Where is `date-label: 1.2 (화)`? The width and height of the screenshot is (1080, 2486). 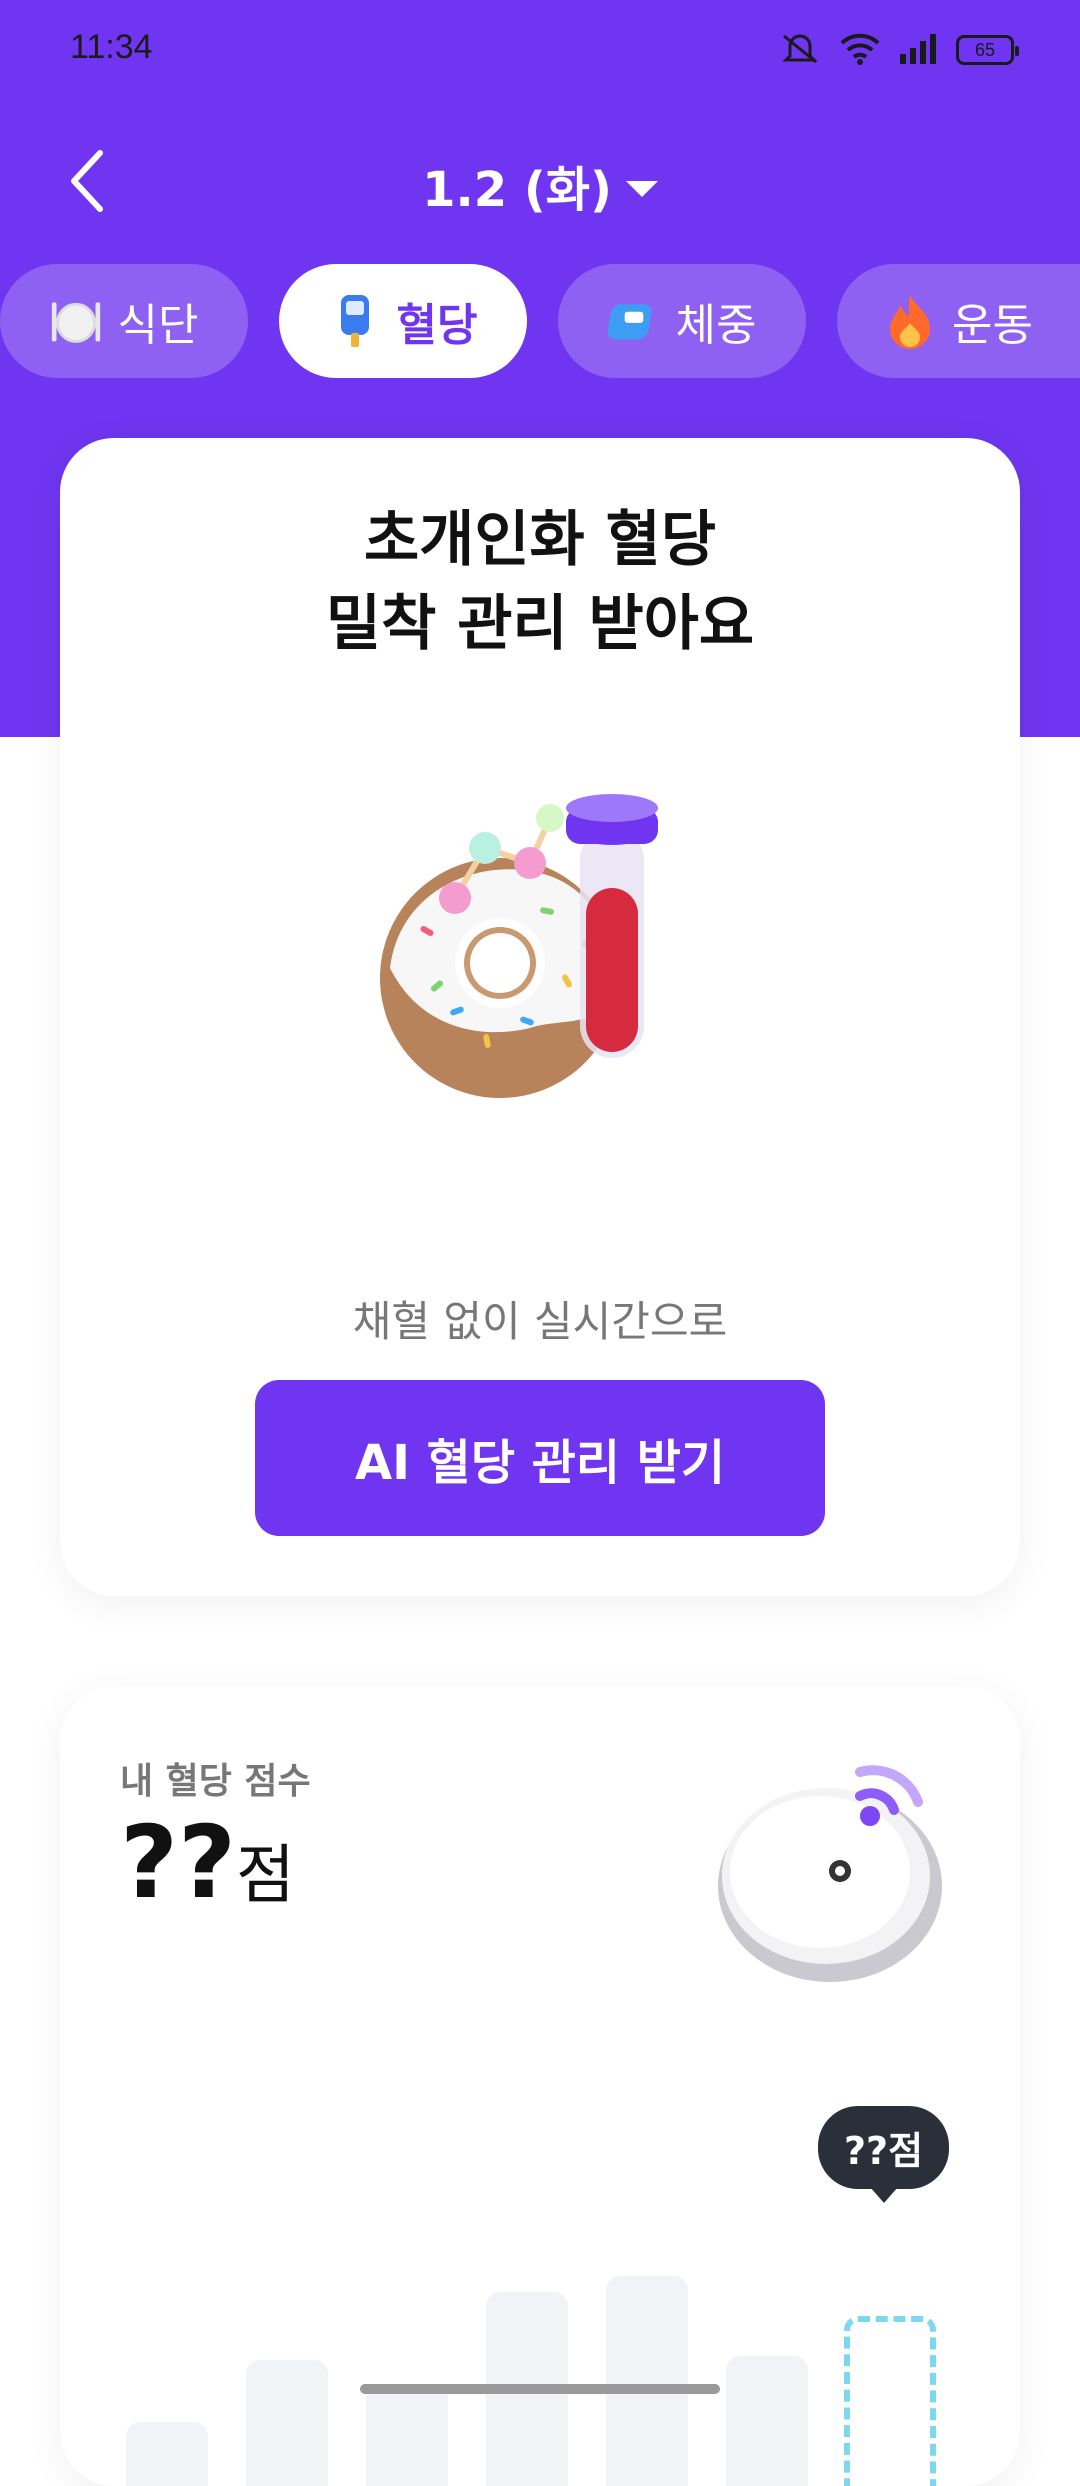 date-label: 1.2 (화) is located at coordinates (517, 190).